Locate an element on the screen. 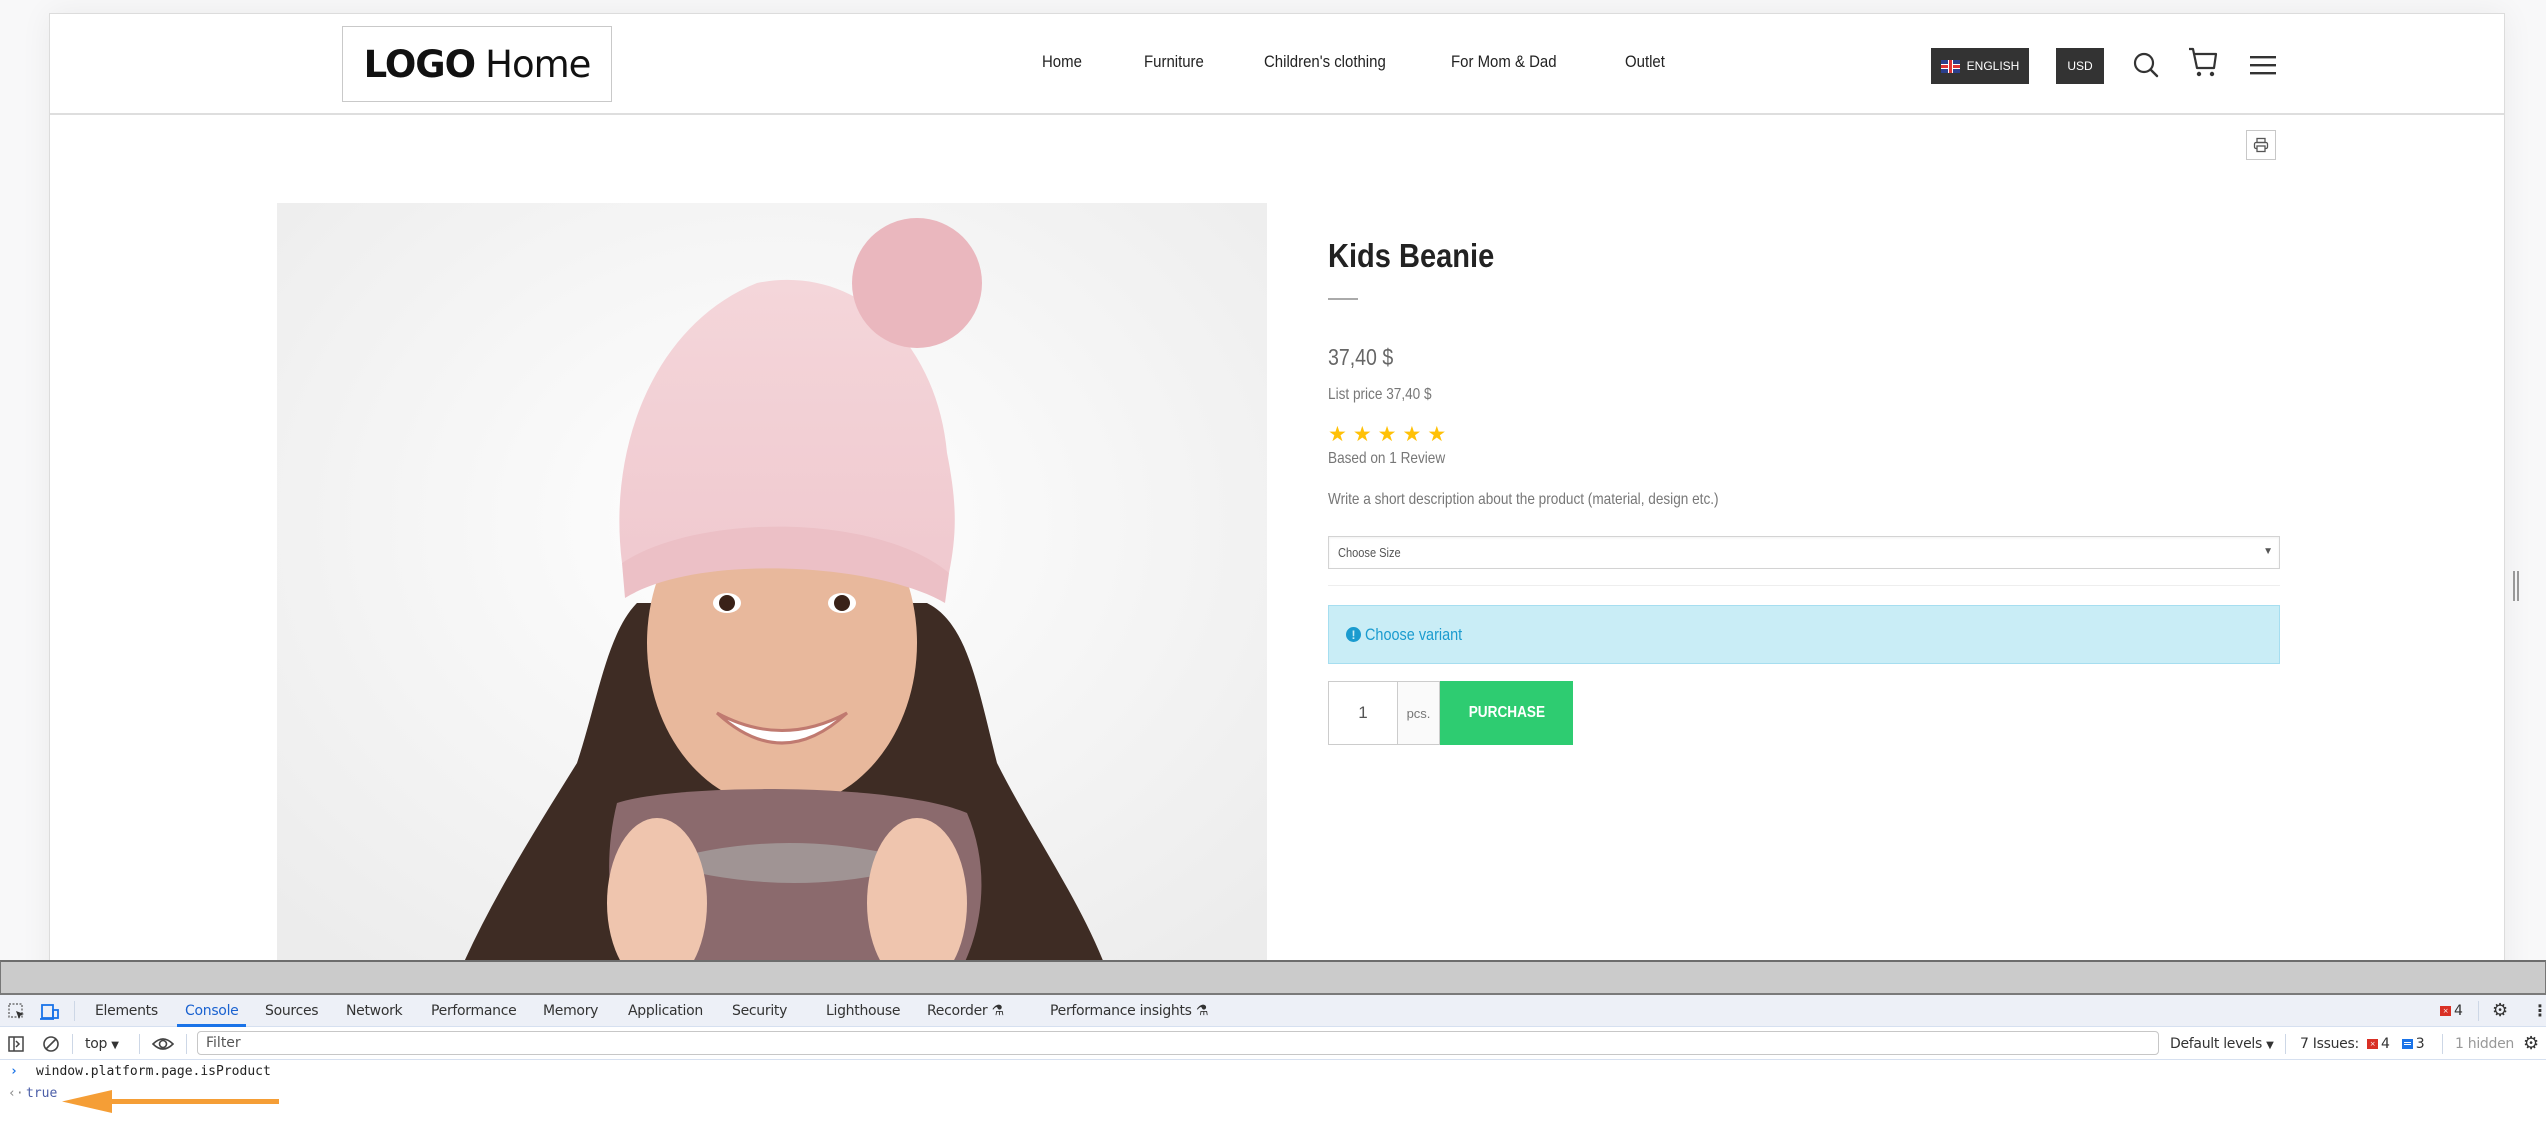  product-price: 37,40 $ is located at coordinates (1361, 357).